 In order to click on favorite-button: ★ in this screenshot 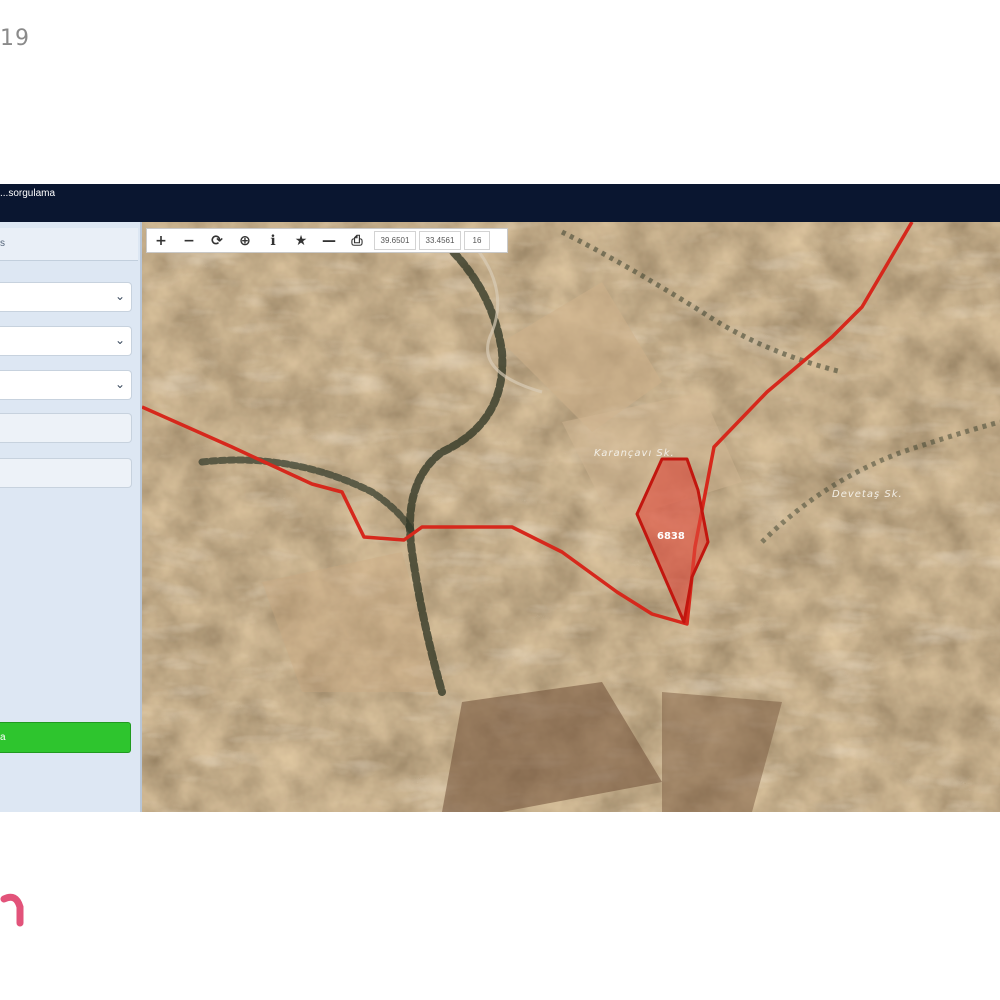, I will do `click(301, 240)`.